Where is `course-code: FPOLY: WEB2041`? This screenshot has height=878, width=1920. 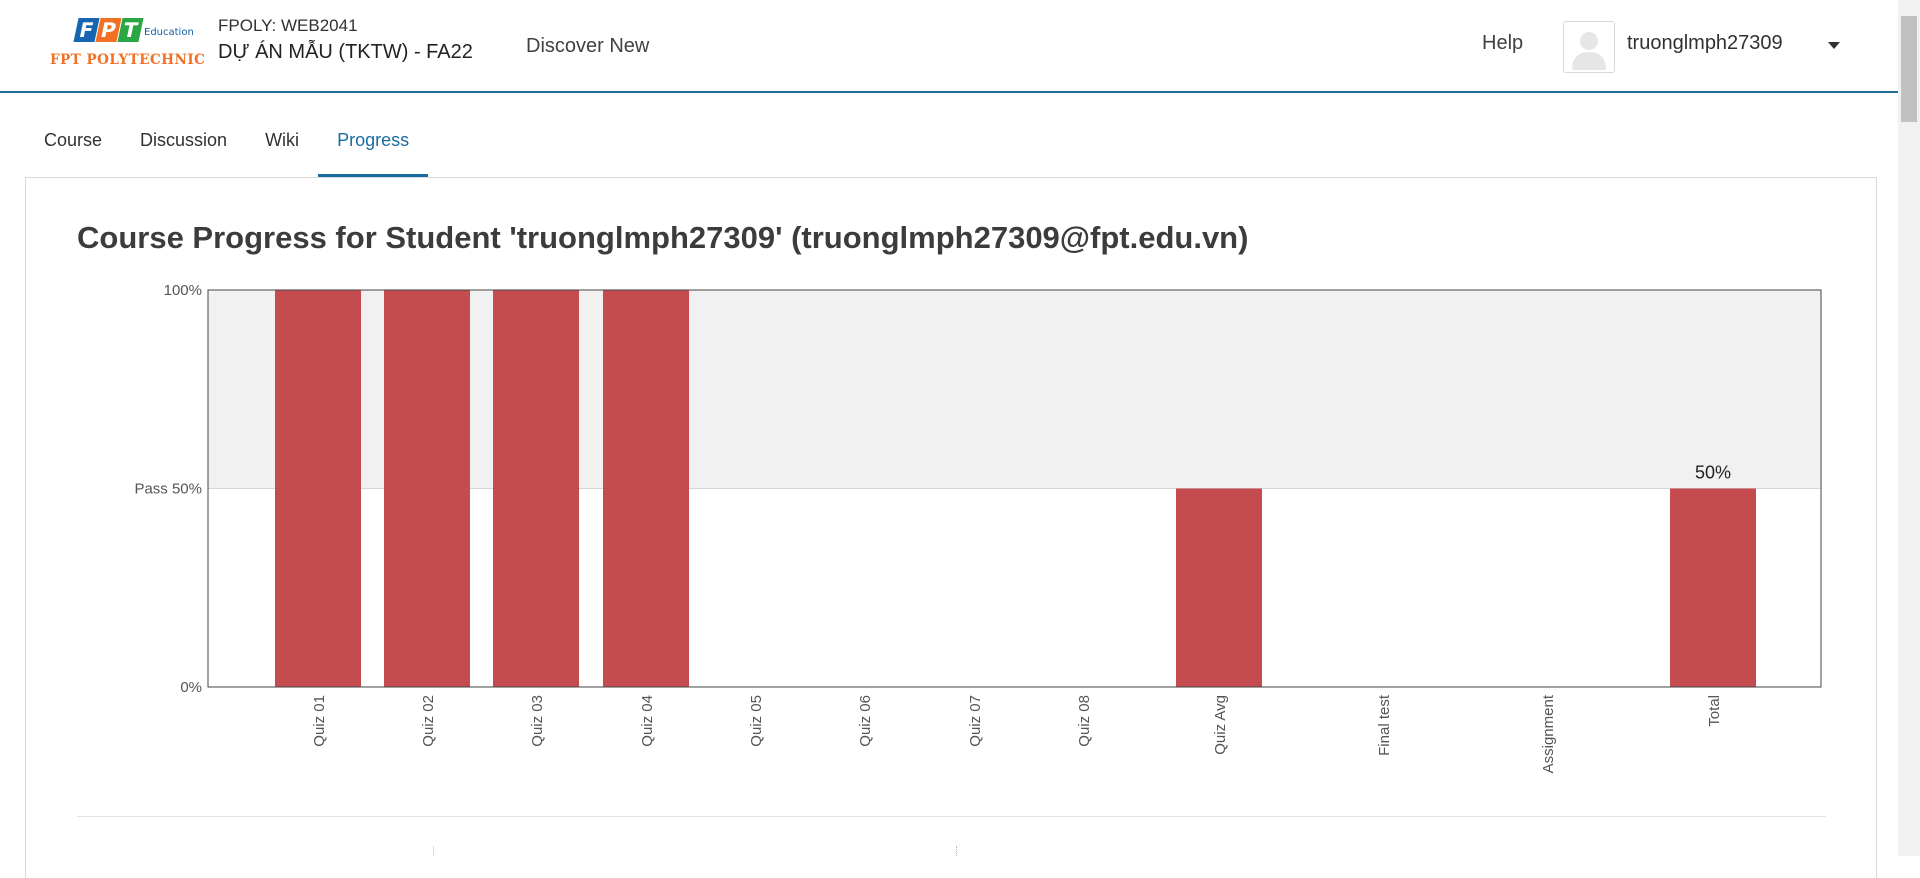 course-code: FPOLY: WEB2041 is located at coordinates (288, 25).